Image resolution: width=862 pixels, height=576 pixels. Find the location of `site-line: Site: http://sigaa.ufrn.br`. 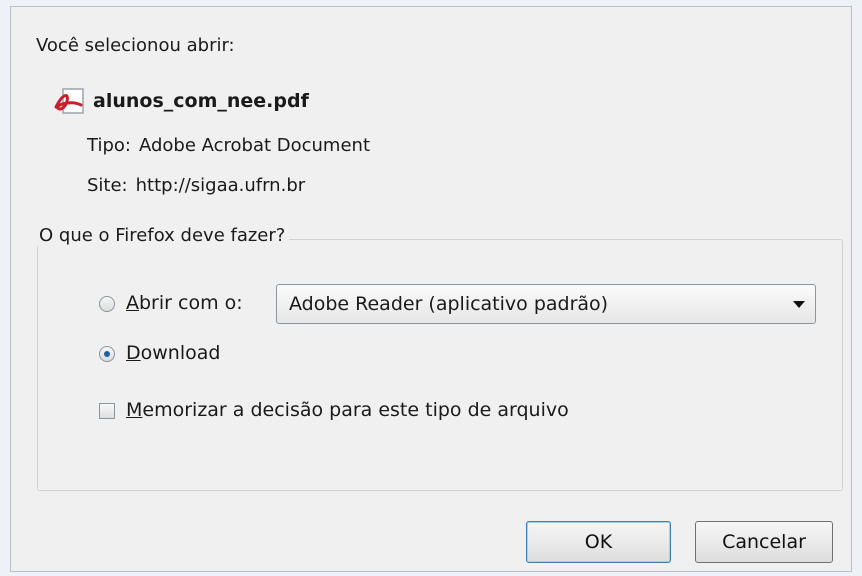

site-line: Site: http://sigaa.ufrn.br is located at coordinates (196, 185).